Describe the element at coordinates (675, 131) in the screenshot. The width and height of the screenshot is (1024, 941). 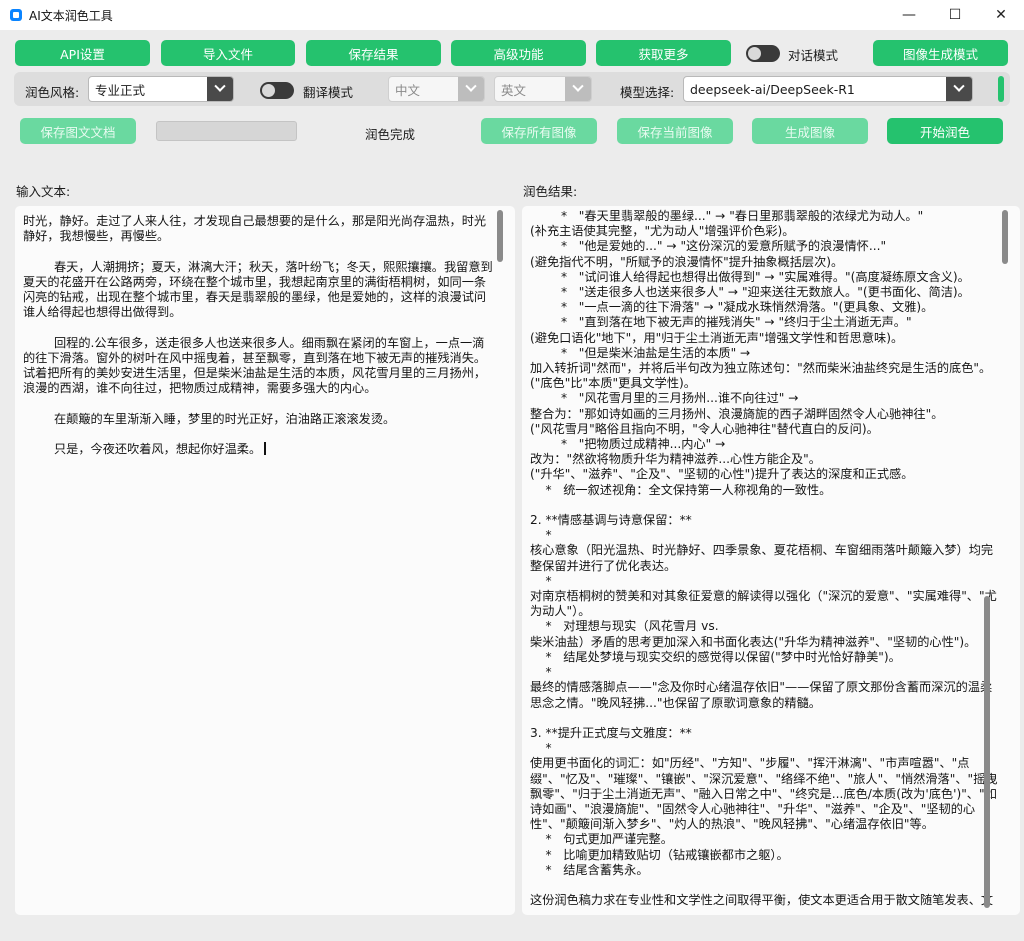
I see `save-current-image-button: 保存当前图像` at that location.